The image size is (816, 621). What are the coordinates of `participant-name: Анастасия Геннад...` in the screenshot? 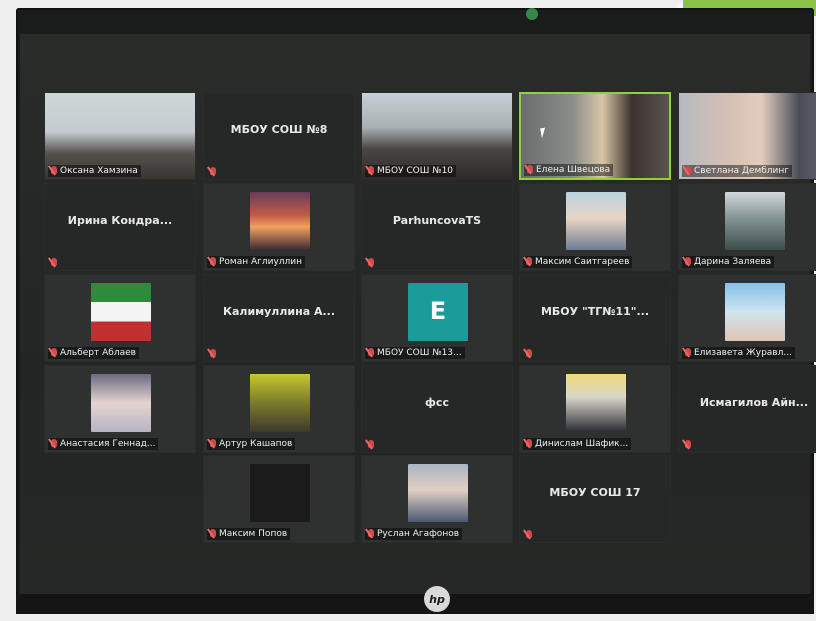 It's located at (108, 444).